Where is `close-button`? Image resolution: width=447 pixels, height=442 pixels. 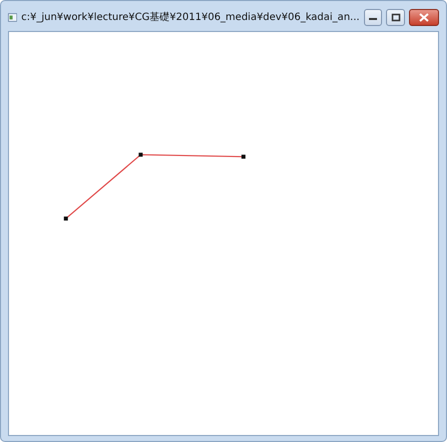
close-button is located at coordinates (424, 17).